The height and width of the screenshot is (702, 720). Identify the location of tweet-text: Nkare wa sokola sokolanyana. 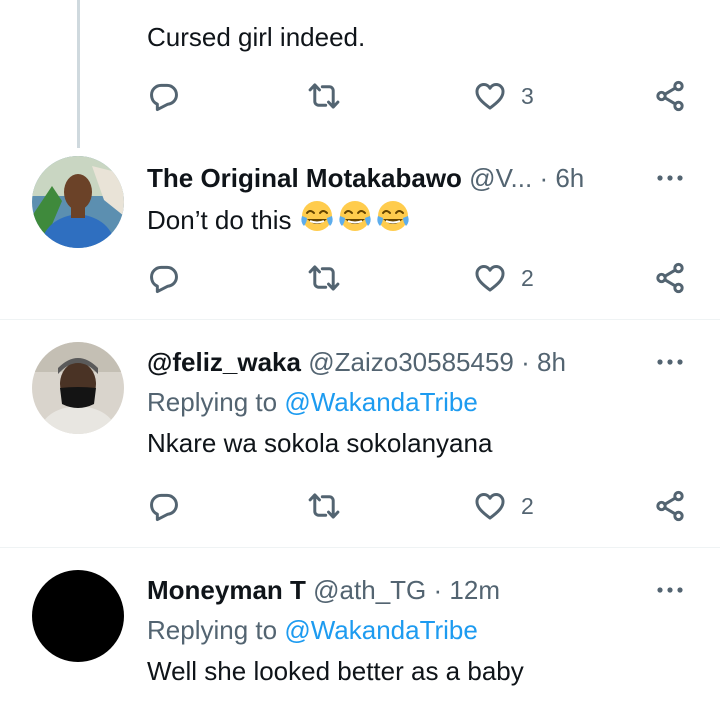
(320, 443).